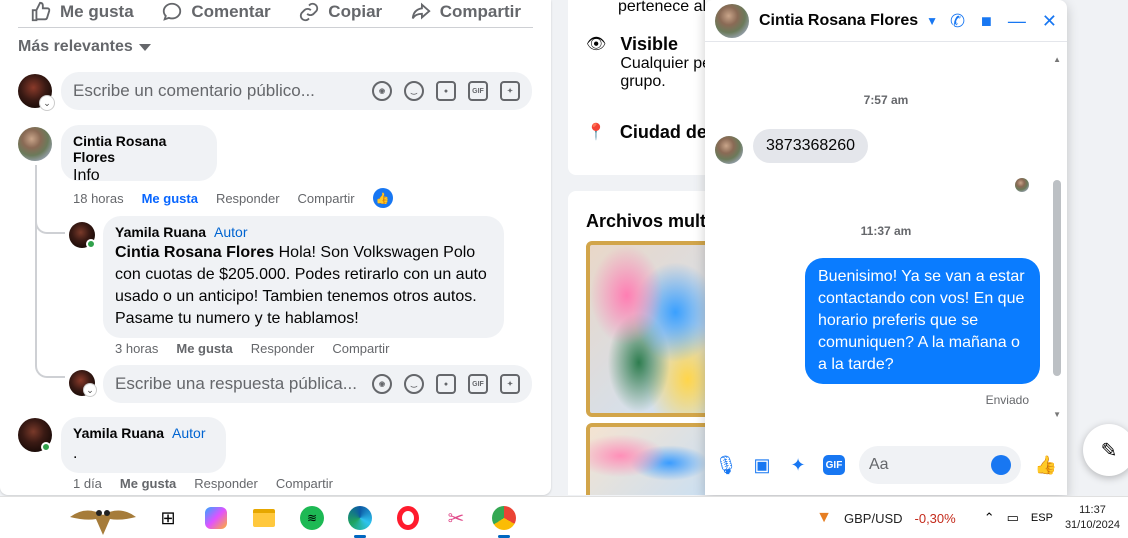 This screenshot has height=538, width=1128. Describe the element at coordinates (360, 519) in the screenshot. I see `edge-browser-icon` at that location.